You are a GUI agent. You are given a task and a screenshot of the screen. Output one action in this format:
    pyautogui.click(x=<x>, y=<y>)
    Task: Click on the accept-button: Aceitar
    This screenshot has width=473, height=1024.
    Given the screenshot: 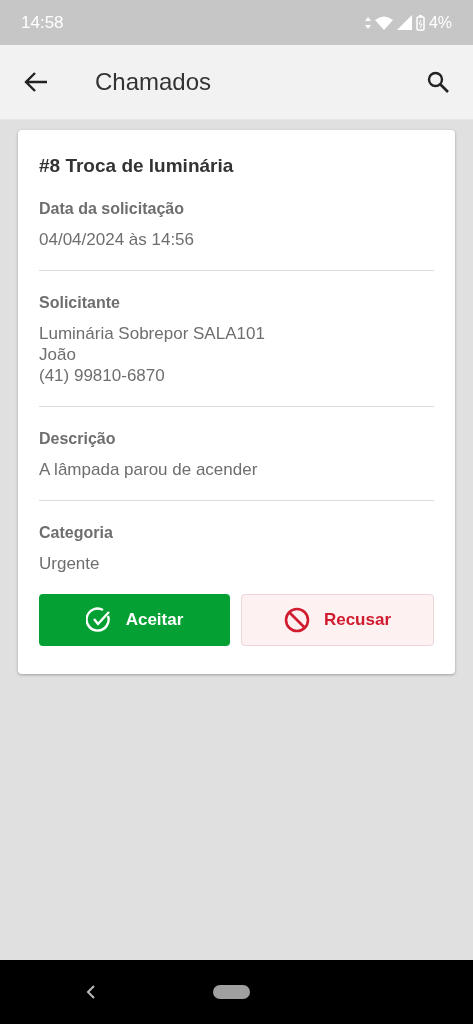 What is the action you would take?
    pyautogui.click(x=134, y=619)
    